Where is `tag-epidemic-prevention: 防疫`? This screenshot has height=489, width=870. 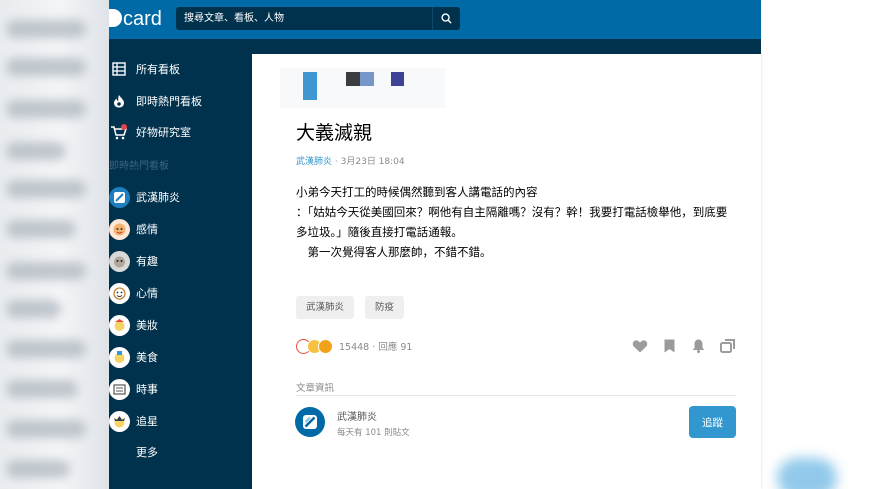
tag-epidemic-prevention: 防疫 is located at coordinates (385, 307).